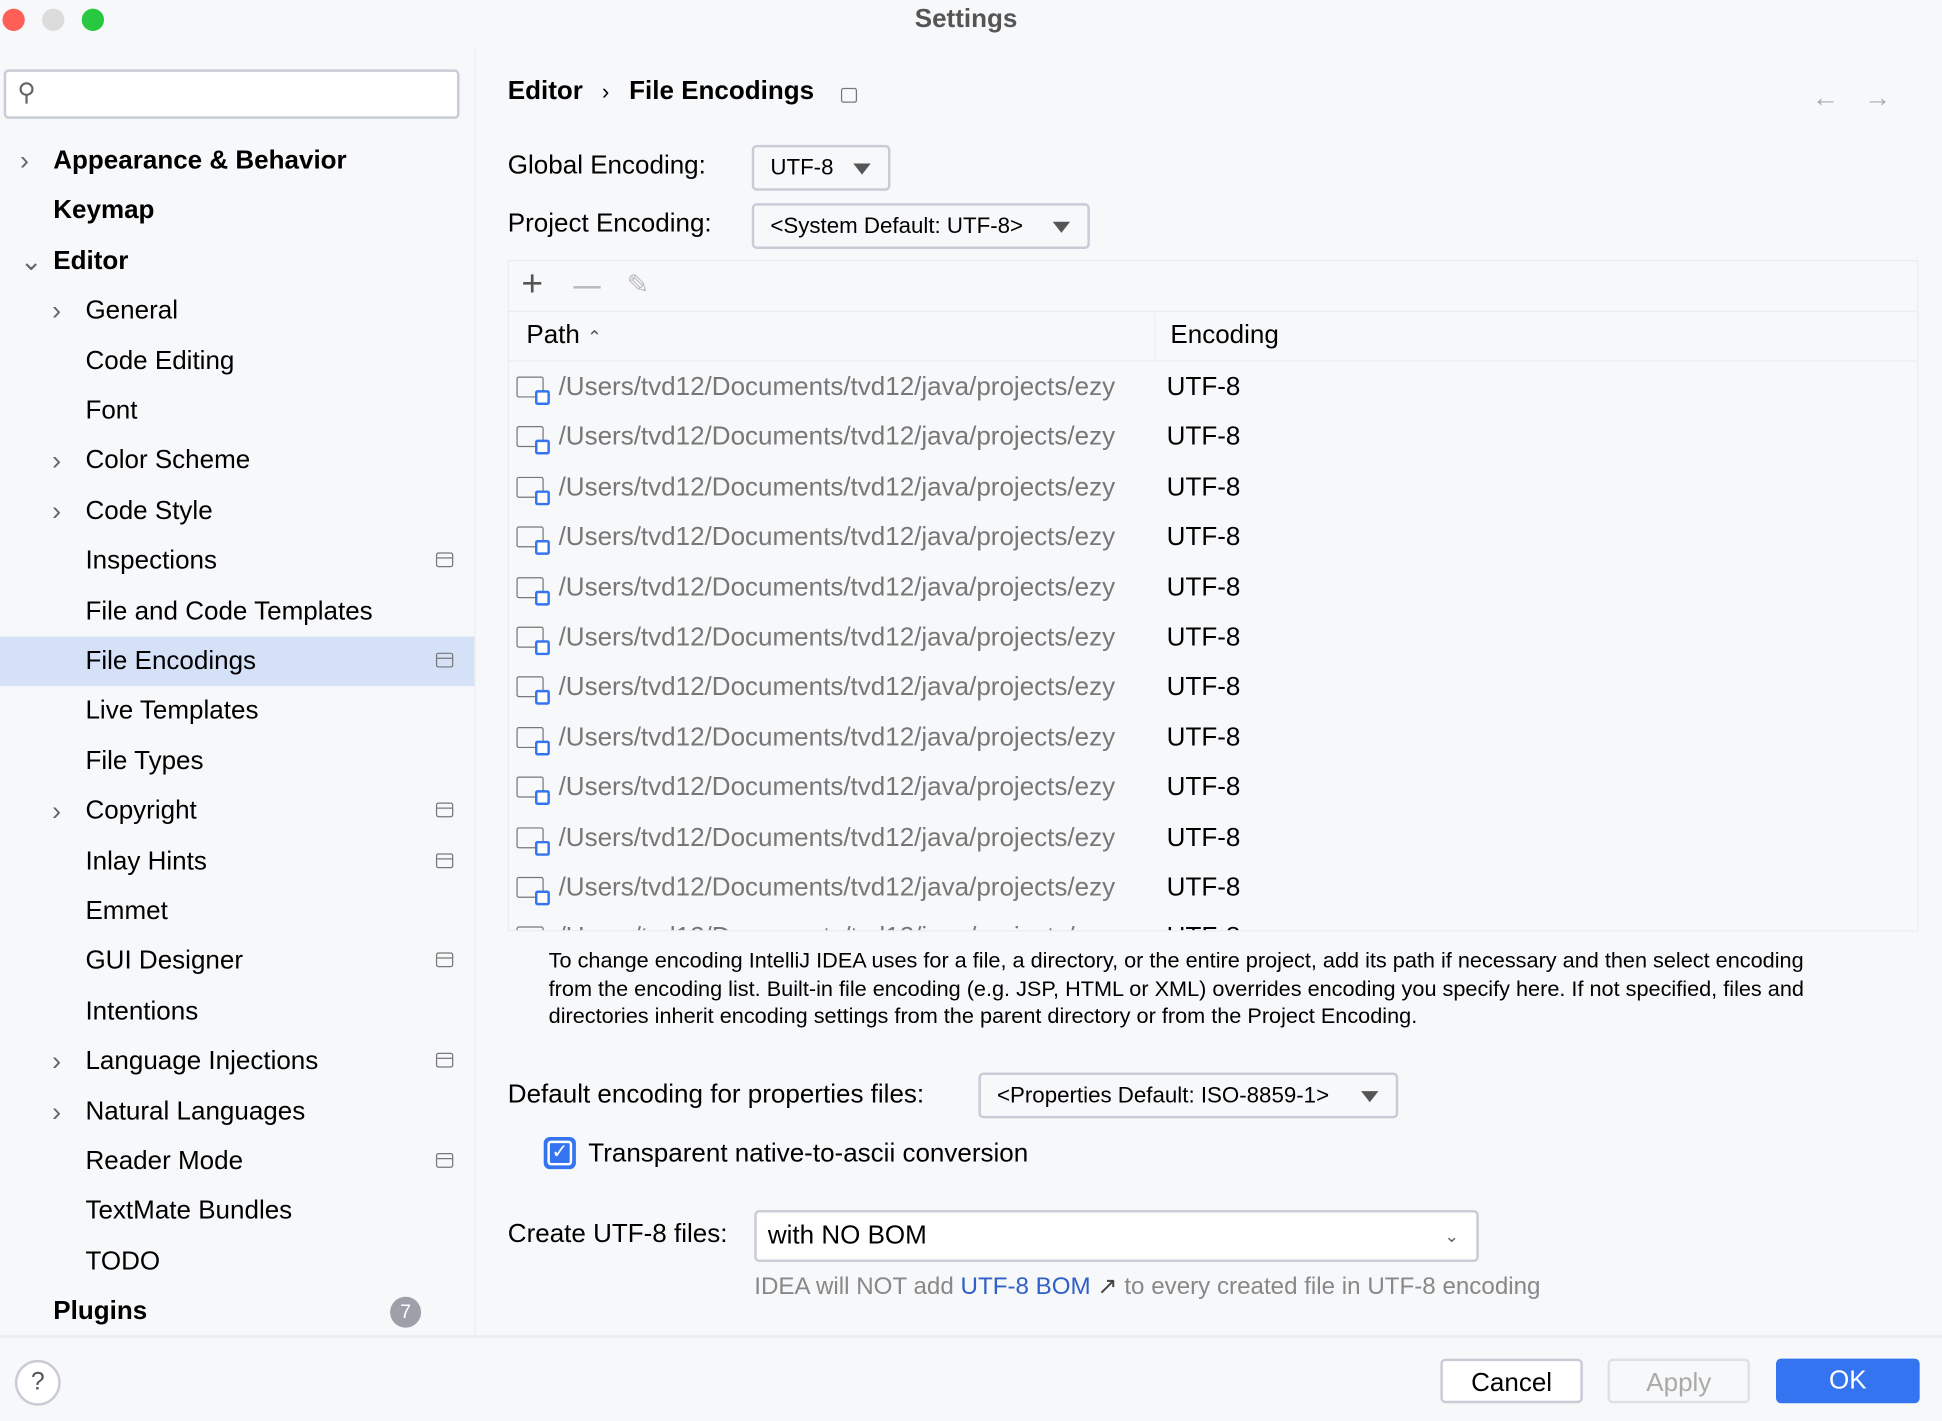 The width and height of the screenshot is (1942, 1421). What do you see at coordinates (1848, 1381) in the screenshot?
I see `ok-button: OK` at bounding box center [1848, 1381].